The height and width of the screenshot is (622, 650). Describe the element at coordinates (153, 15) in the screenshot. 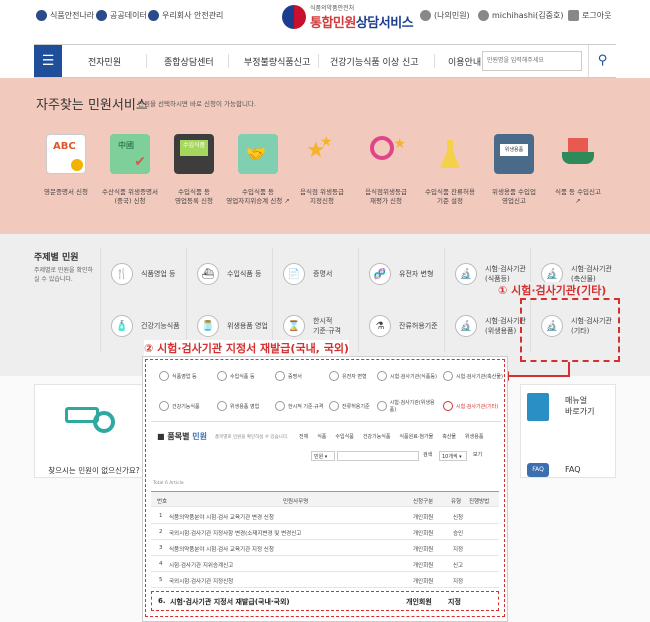

I see `company-safety-icon` at that location.